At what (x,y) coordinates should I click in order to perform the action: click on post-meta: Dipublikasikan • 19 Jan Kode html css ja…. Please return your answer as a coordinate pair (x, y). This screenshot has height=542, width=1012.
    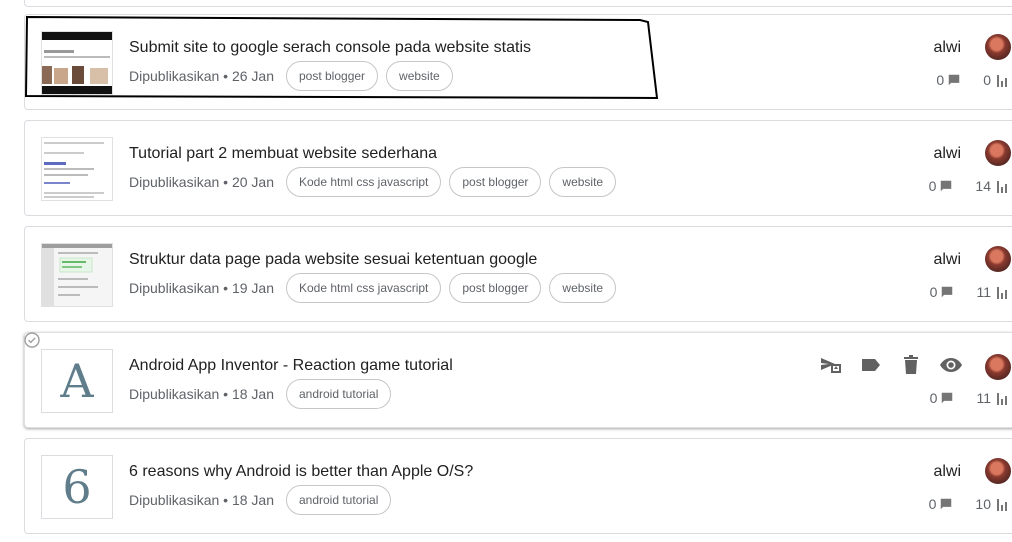
    Looking at the image, I should click on (376, 288).